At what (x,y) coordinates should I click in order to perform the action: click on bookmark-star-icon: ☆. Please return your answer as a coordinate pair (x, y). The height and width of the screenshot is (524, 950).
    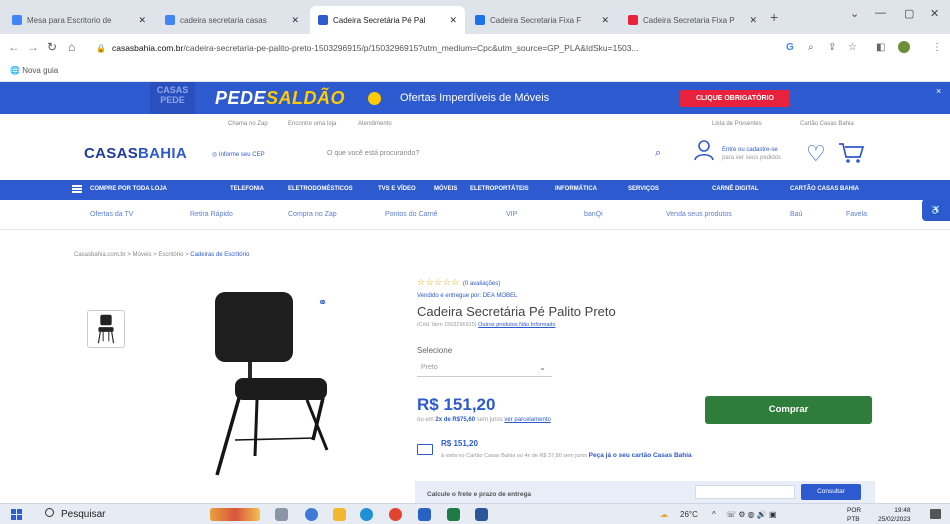
    Looking at the image, I should click on (852, 47).